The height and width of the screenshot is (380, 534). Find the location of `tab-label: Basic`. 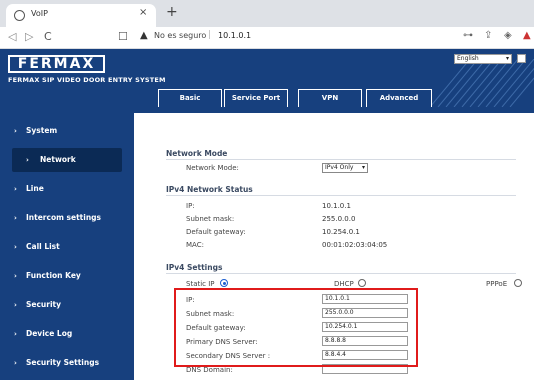

tab-label: Basic is located at coordinates (190, 98).